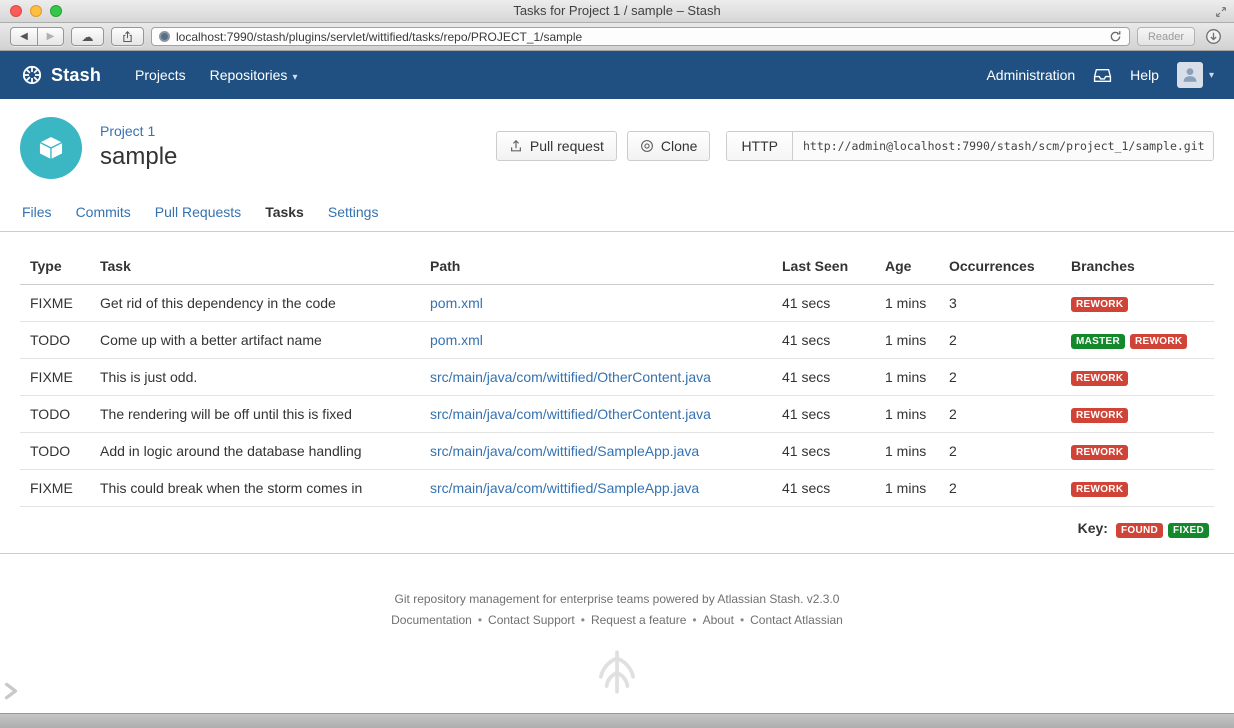 The image size is (1234, 728). I want to click on task-text: Get rid of this dependency in the code, so click(255, 303).